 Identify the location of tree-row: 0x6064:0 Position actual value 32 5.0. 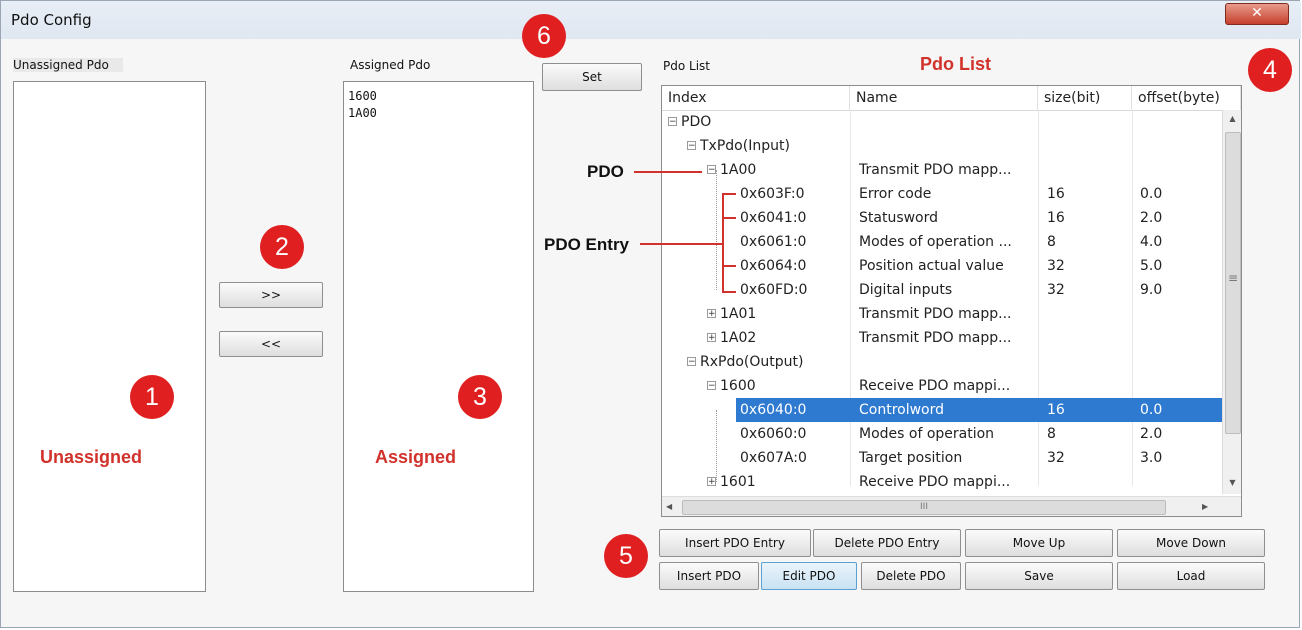
(951, 266).